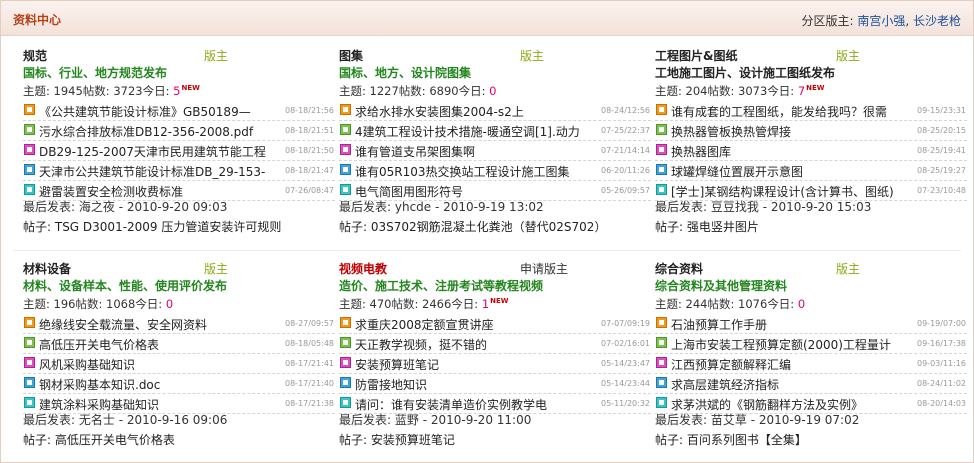  I want to click on last-post-user: 蓝野, so click(407, 420).